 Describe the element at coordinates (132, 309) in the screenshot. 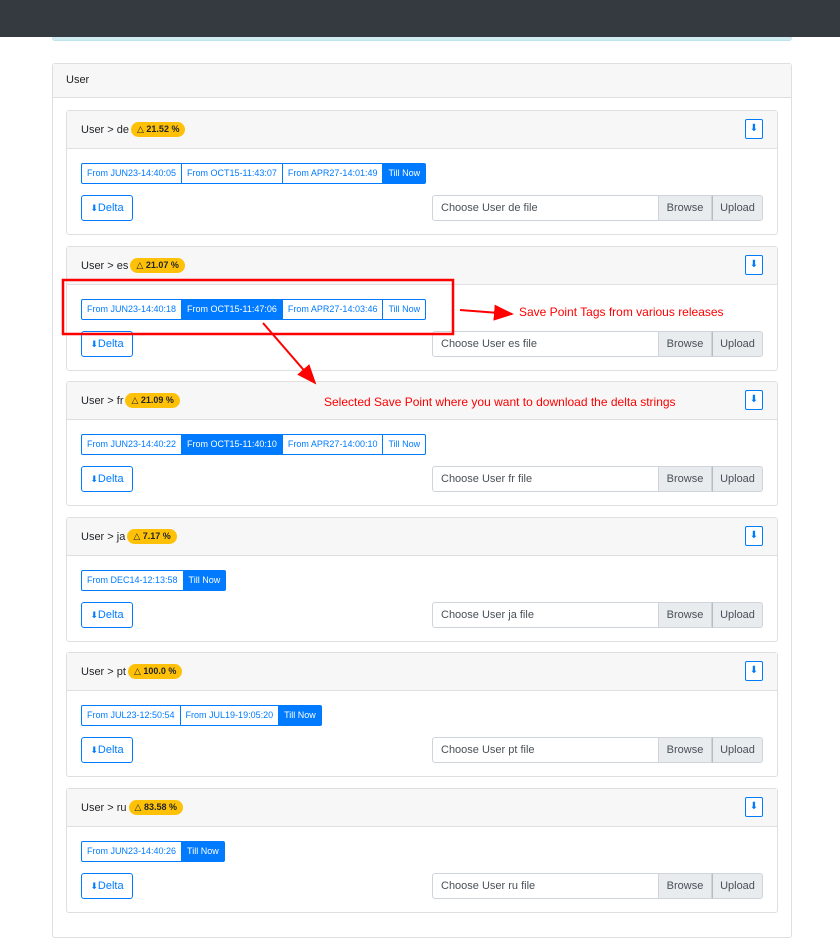

I see `save-point-tag: From JUN23-14:40:18` at that location.